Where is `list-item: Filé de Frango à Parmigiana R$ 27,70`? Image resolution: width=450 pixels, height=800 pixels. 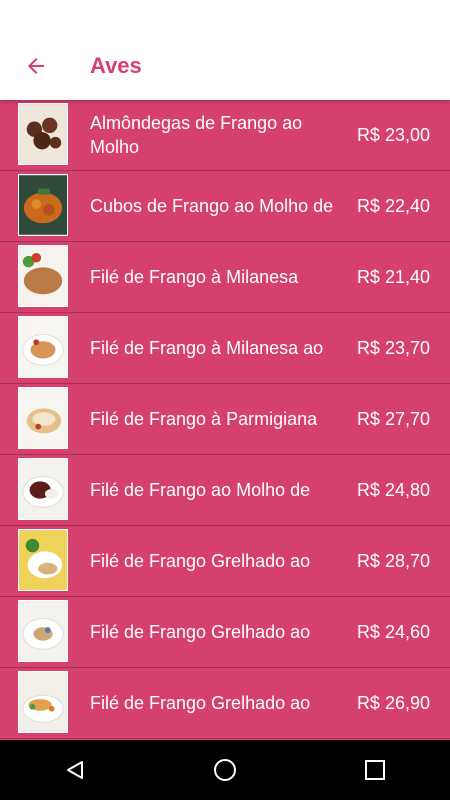
list-item: Filé de Frango à Parmigiana R$ 27,70 is located at coordinates (225, 419).